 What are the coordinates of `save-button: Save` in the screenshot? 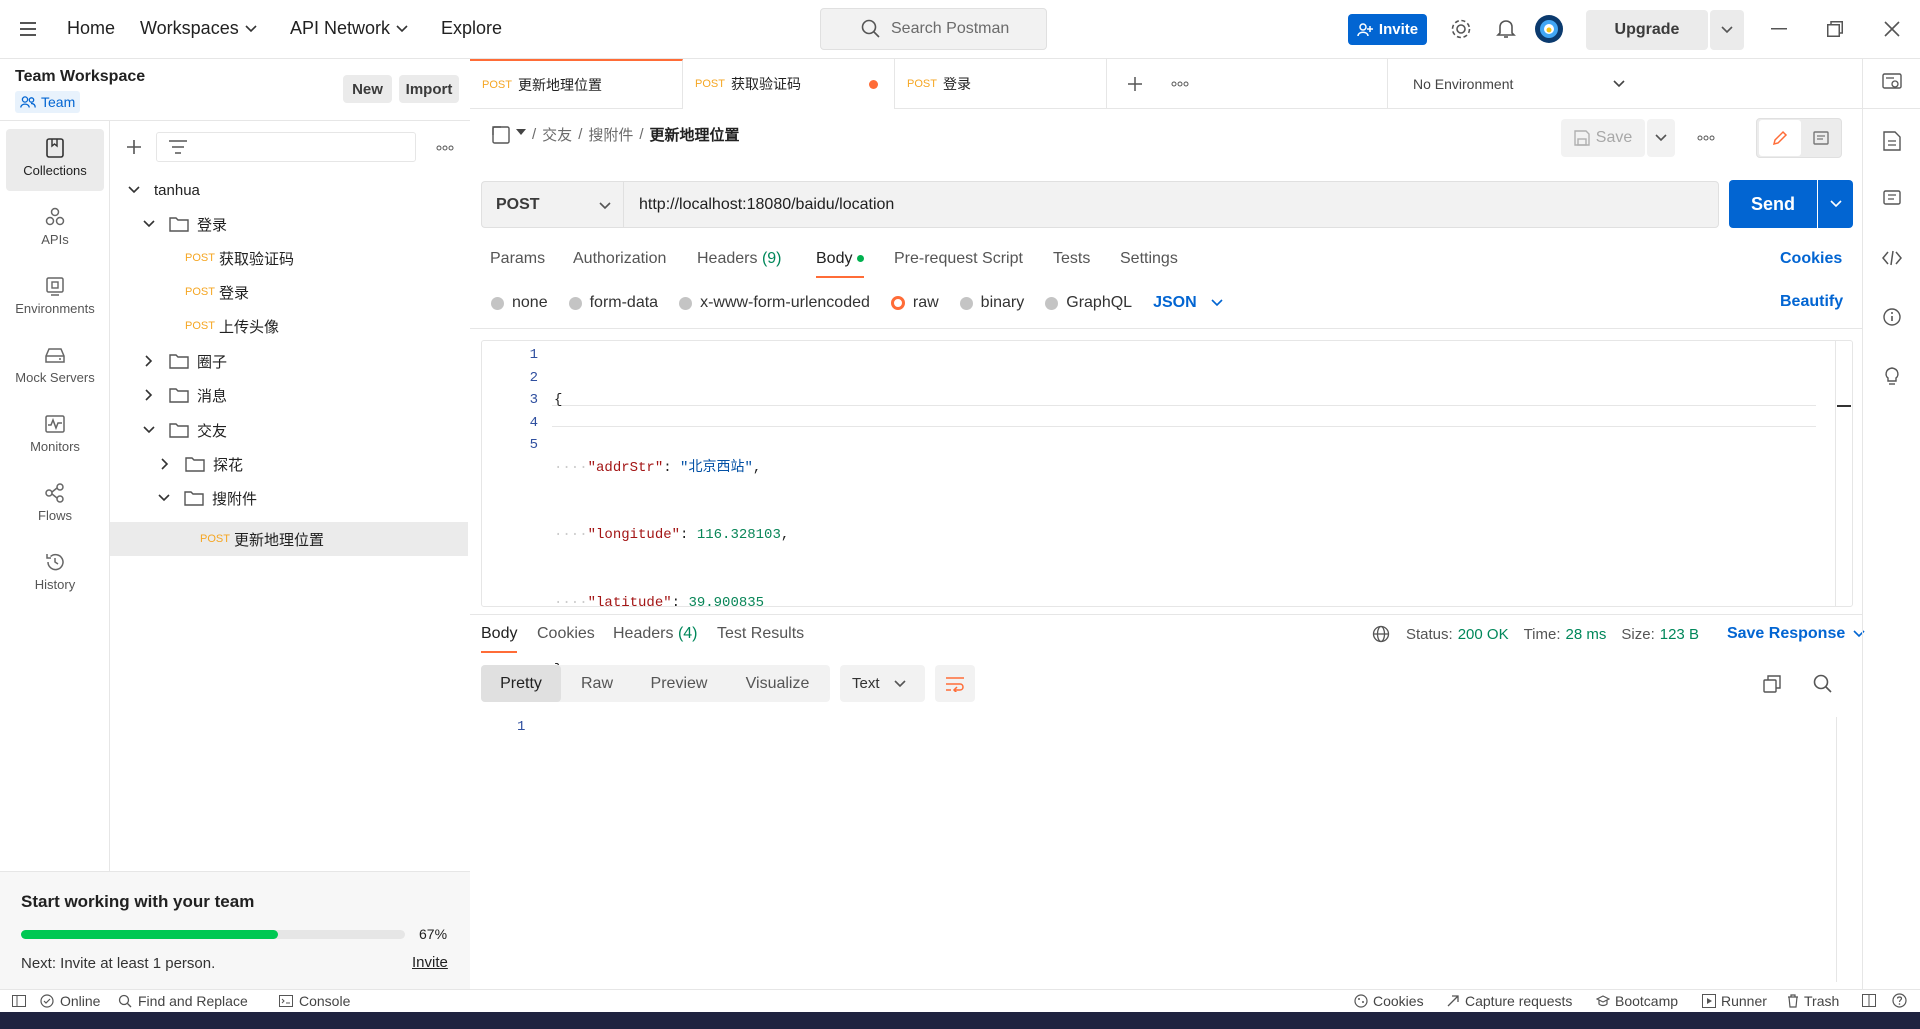 It's located at (1603, 138).